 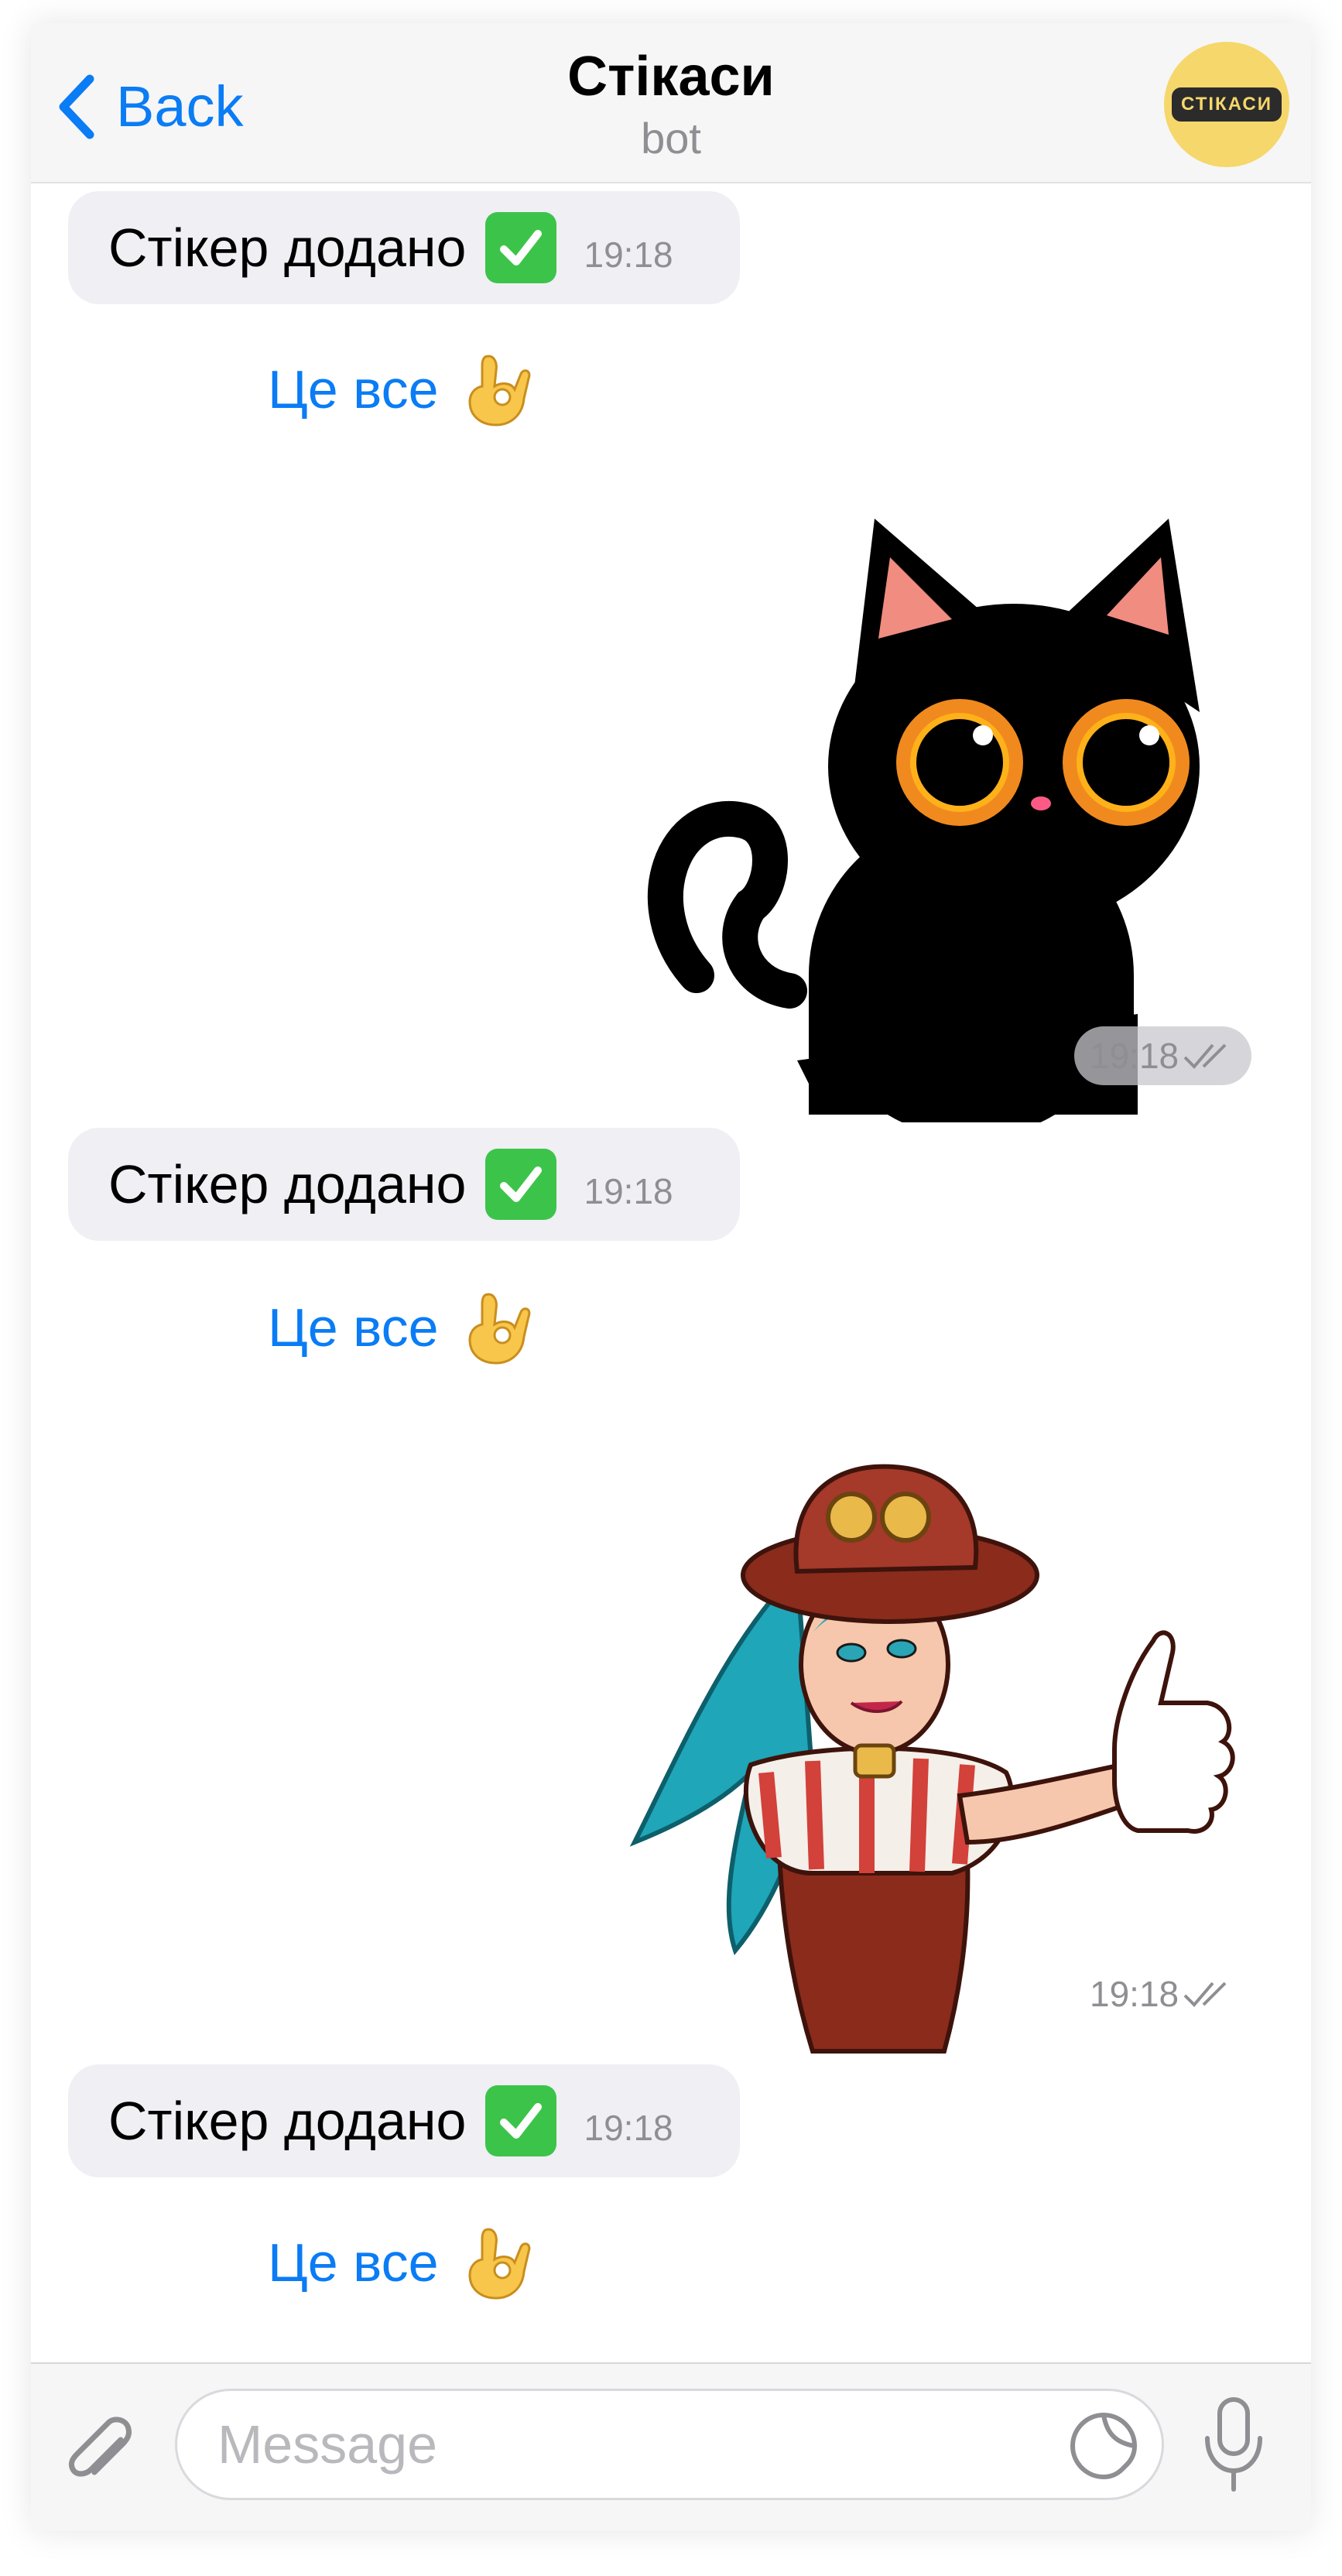 I want to click on message-composer, so click(x=671, y=2446).